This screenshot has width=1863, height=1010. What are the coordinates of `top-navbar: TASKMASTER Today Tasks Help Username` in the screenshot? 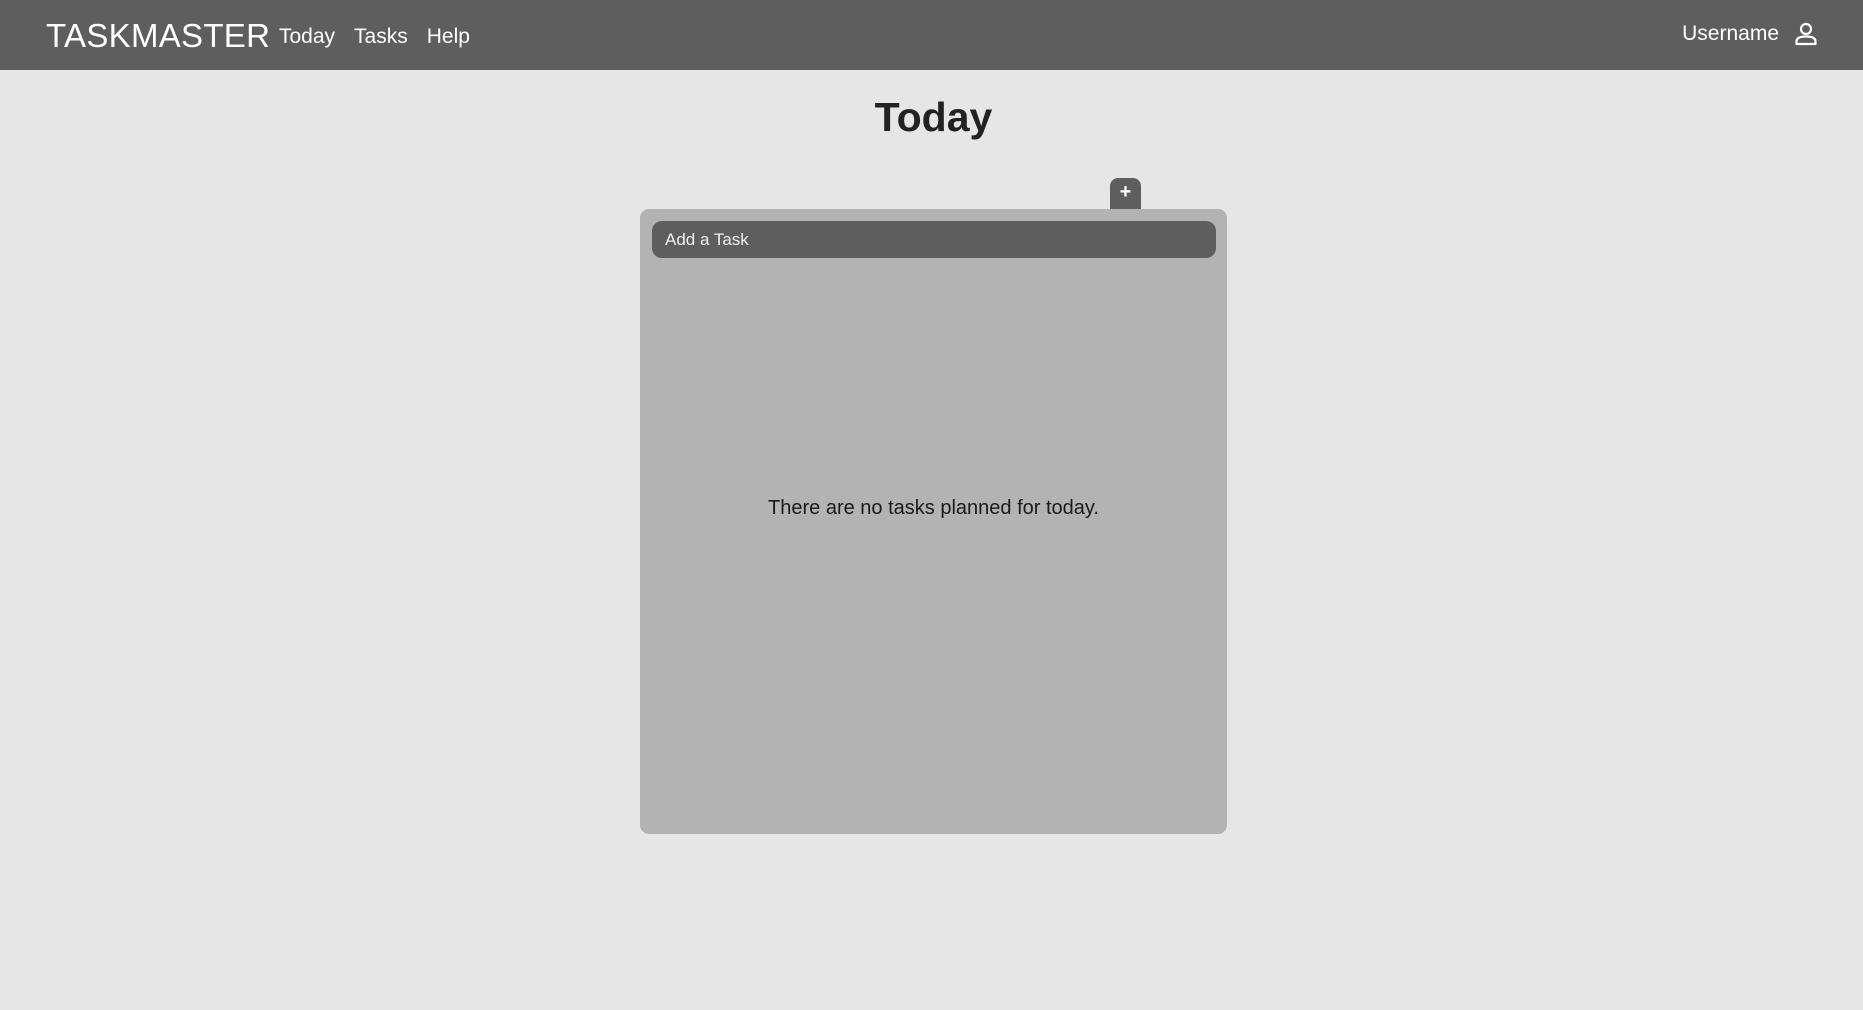 It's located at (931, 35).